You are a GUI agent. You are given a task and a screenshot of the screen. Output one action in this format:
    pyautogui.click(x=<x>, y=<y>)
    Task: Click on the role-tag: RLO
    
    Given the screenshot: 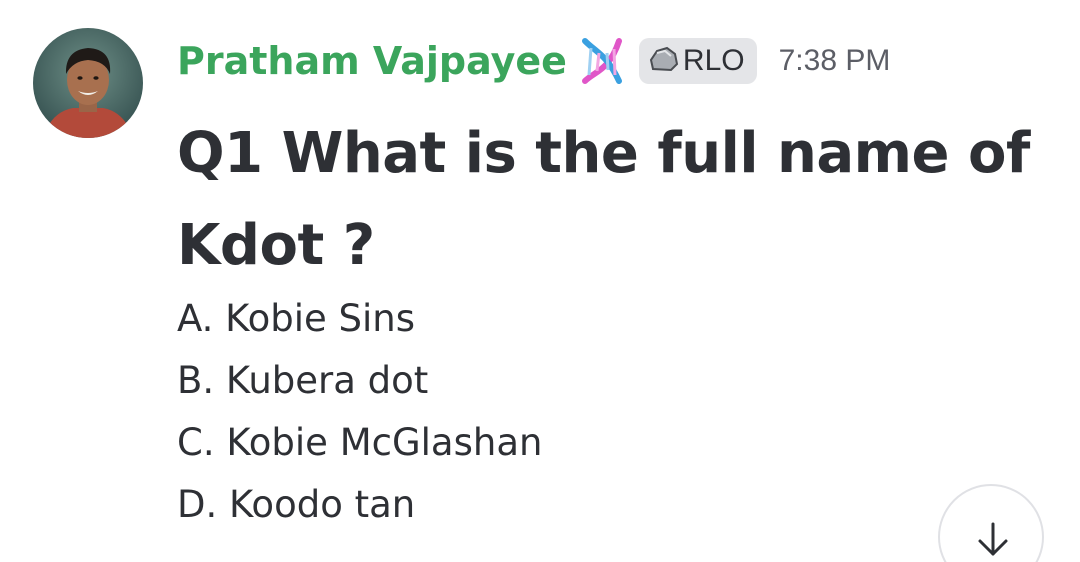 What is the action you would take?
    pyautogui.click(x=697, y=61)
    